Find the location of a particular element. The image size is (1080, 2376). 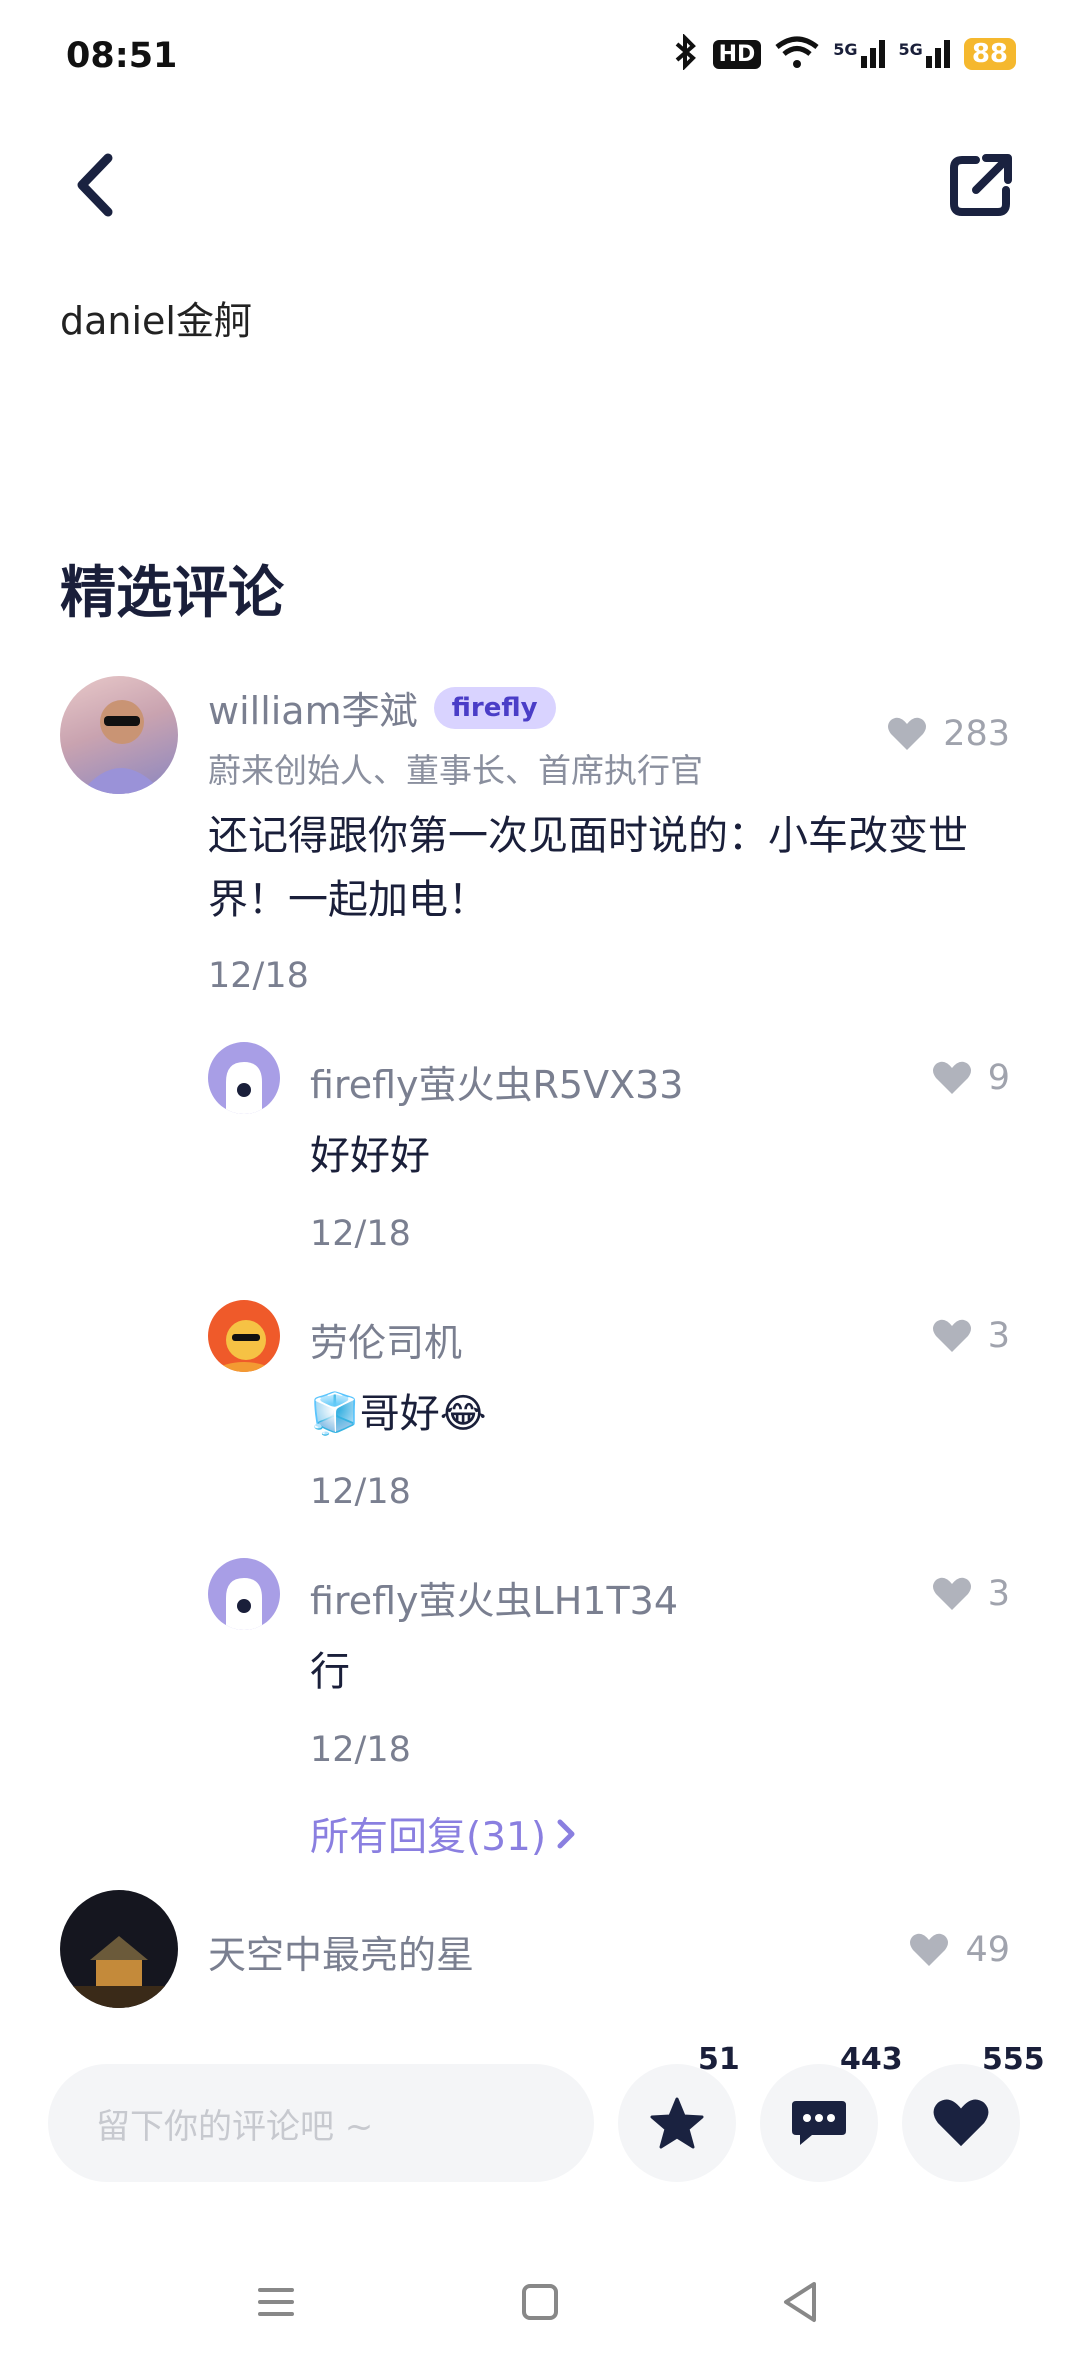

like-count: 49 is located at coordinates (987, 1950).